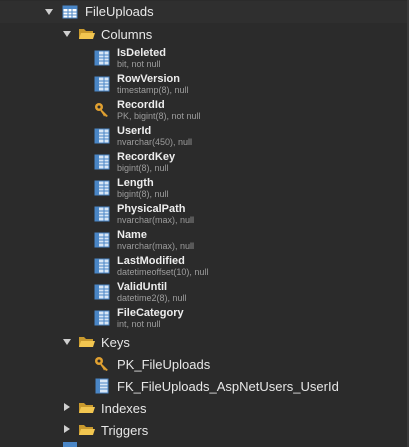 The width and height of the screenshot is (409, 447). Describe the element at coordinates (155, 142) in the screenshot. I see `column-type: nvarchar(450), null` at that location.